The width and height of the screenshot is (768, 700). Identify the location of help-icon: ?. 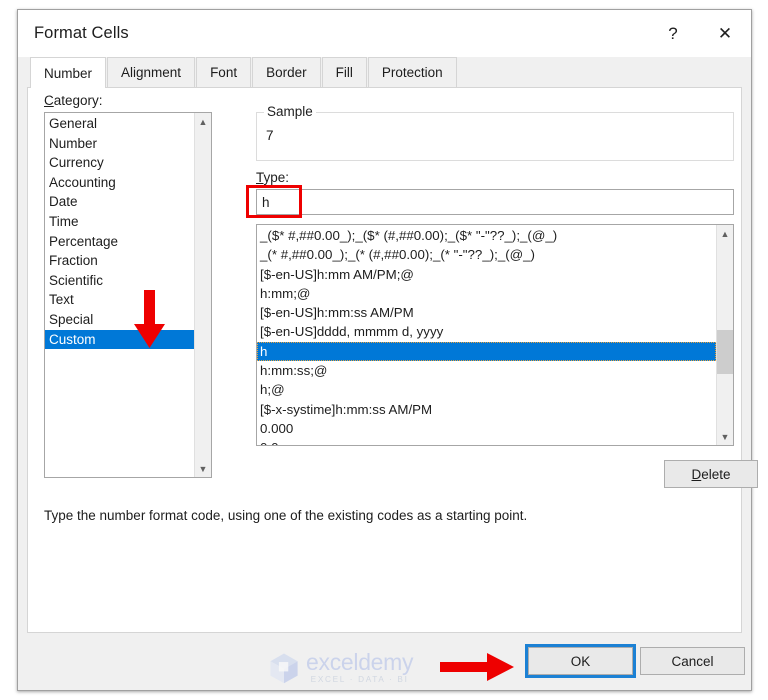
(673, 33).